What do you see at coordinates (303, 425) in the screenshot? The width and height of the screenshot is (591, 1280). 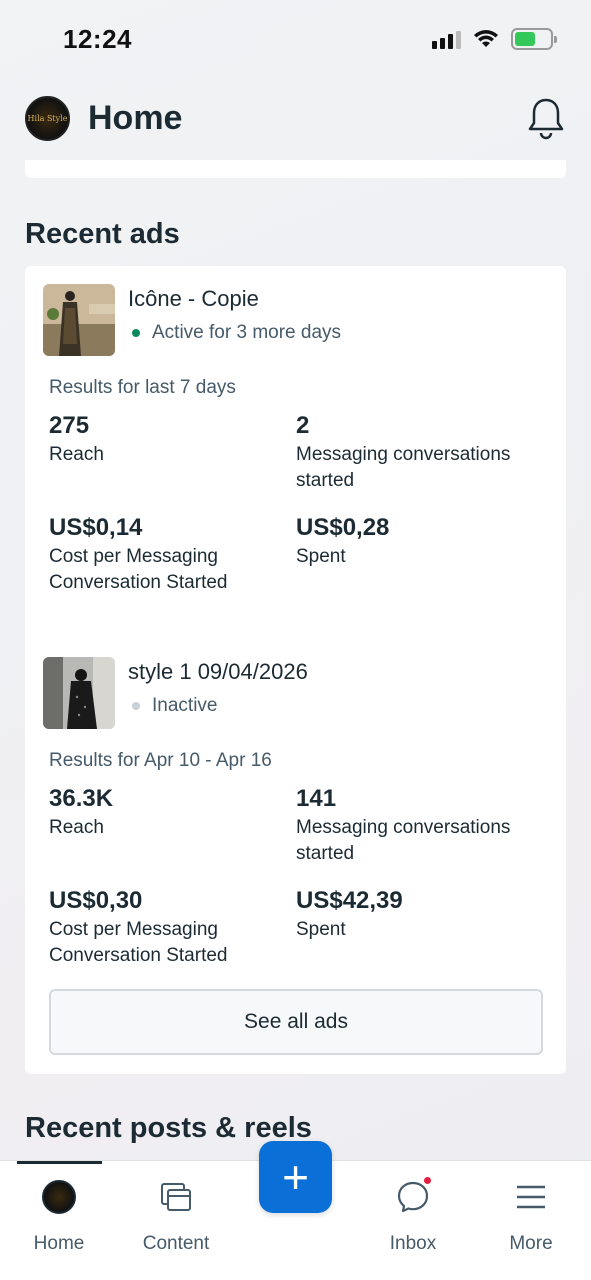 I see `metric-value: 2` at bounding box center [303, 425].